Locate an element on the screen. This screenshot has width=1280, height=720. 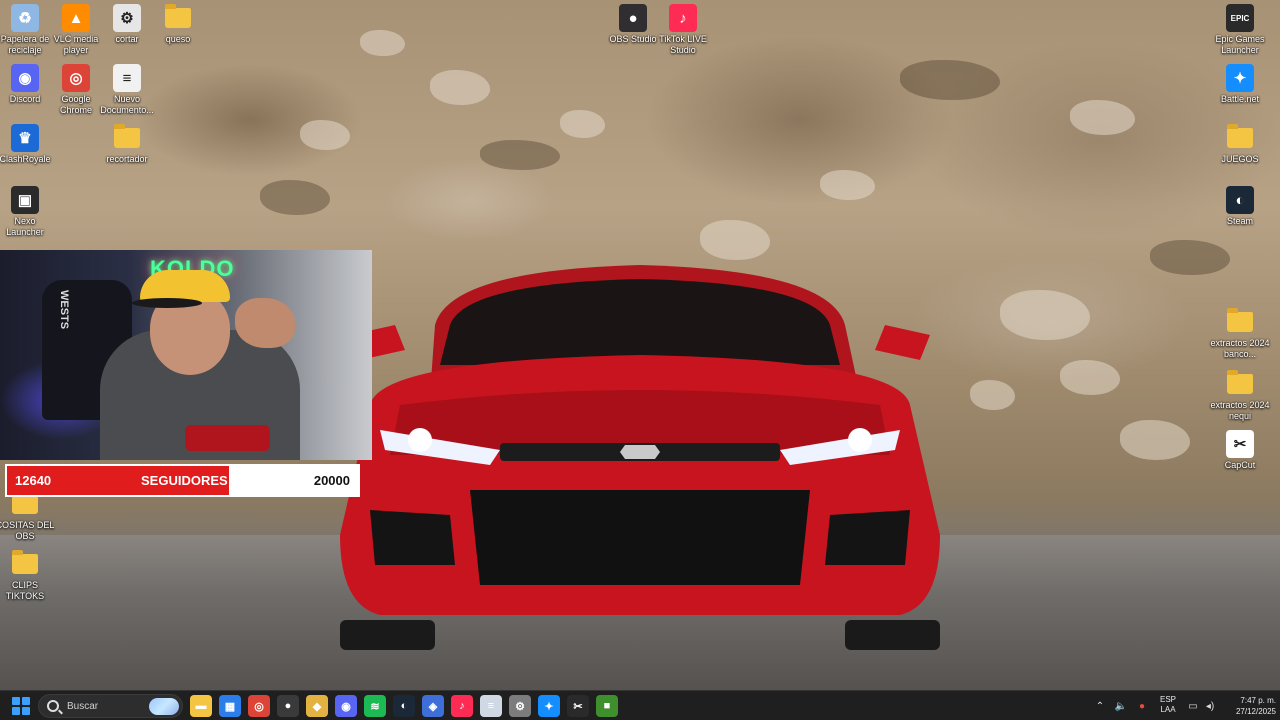
desktop-icon: ◐ Steam is located at coordinates (1240, 206).